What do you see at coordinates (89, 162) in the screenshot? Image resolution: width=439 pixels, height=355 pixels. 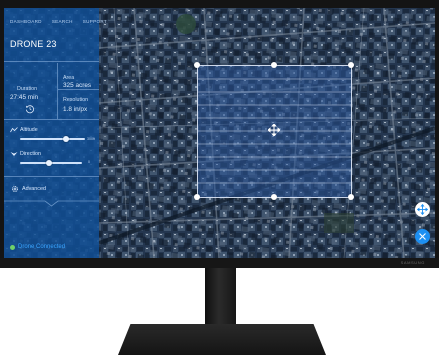 I see `direction-value: 0` at bounding box center [89, 162].